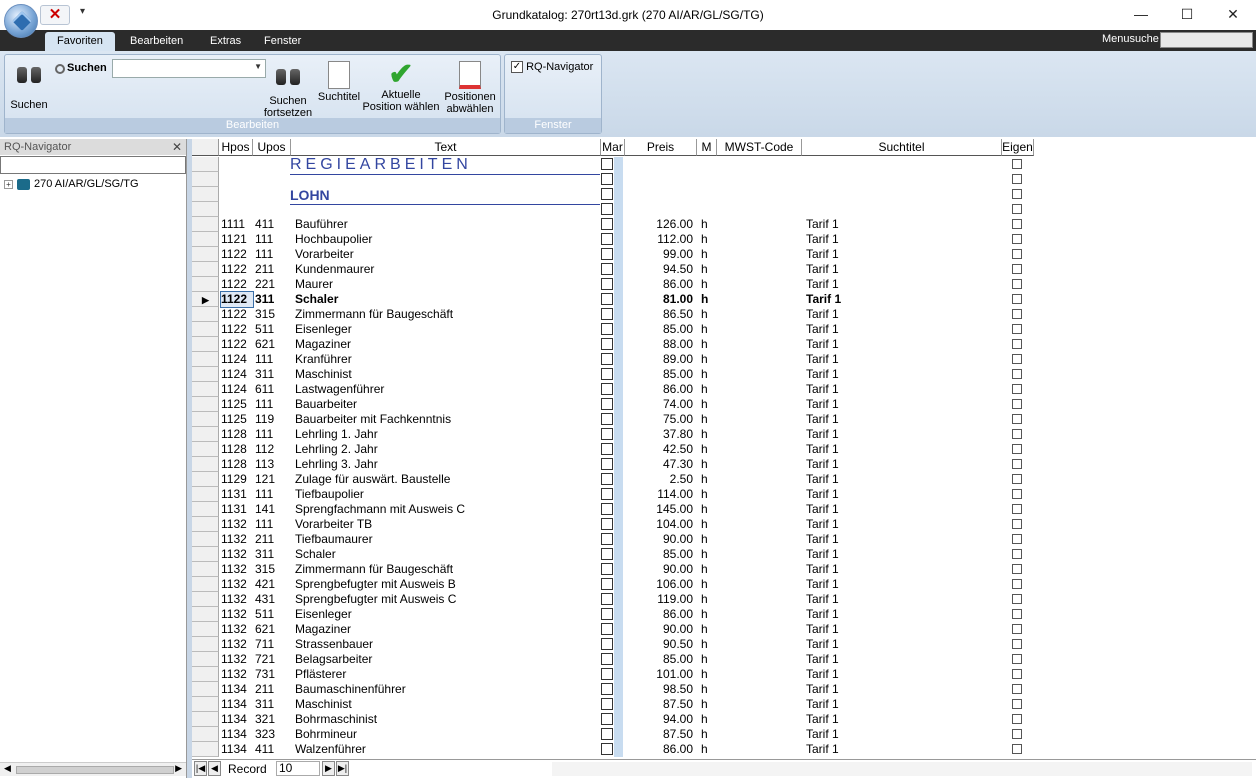  I want to click on record-number-input: 10, so click(298, 768).